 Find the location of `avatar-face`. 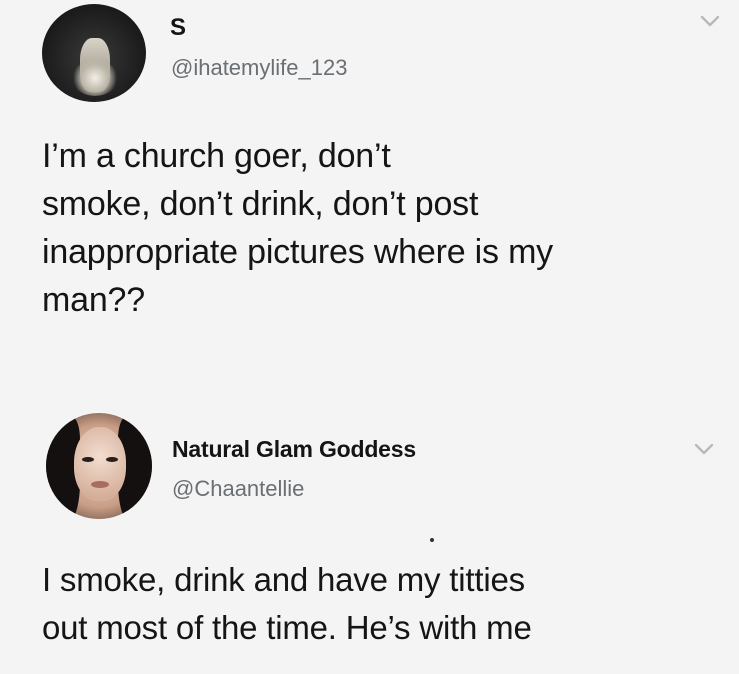

avatar-face is located at coordinates (100, 464).